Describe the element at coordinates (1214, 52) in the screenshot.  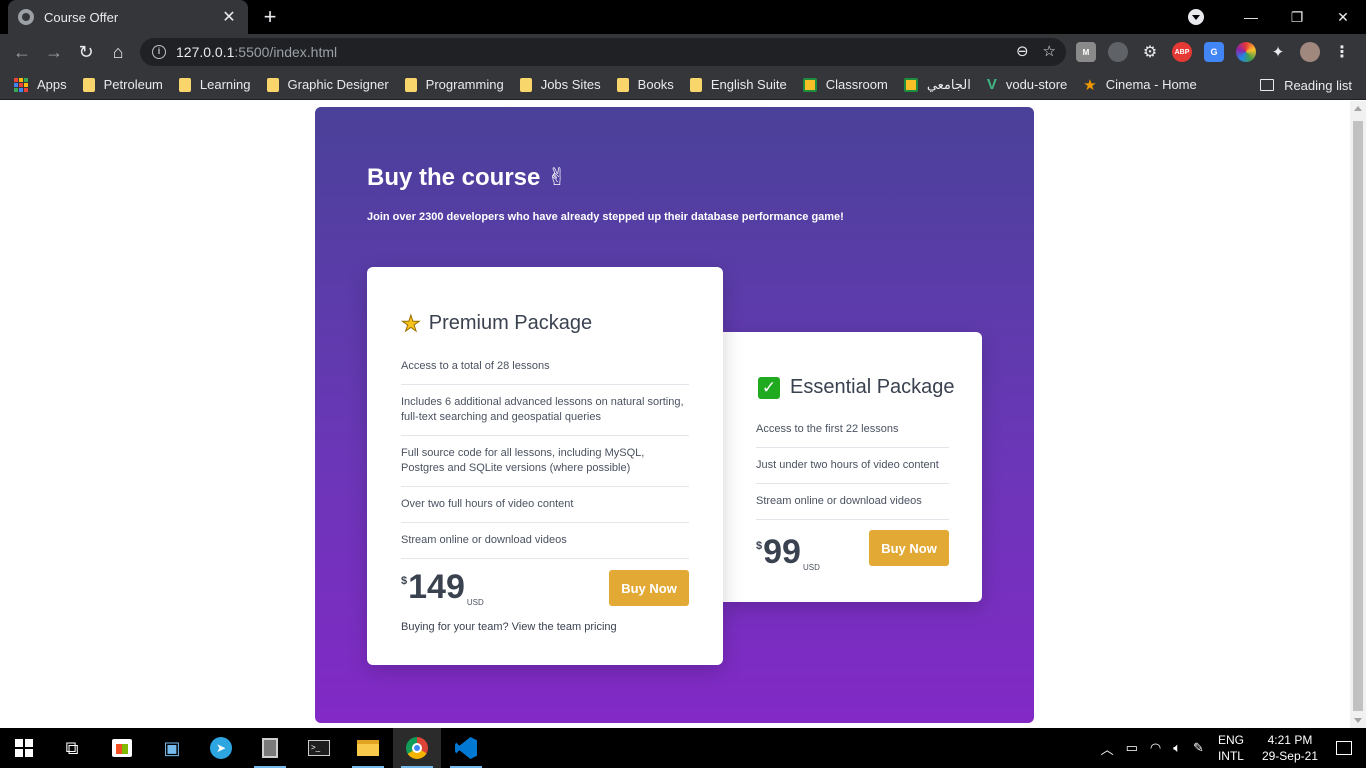
I see `google-translate-icon: G` at that location.